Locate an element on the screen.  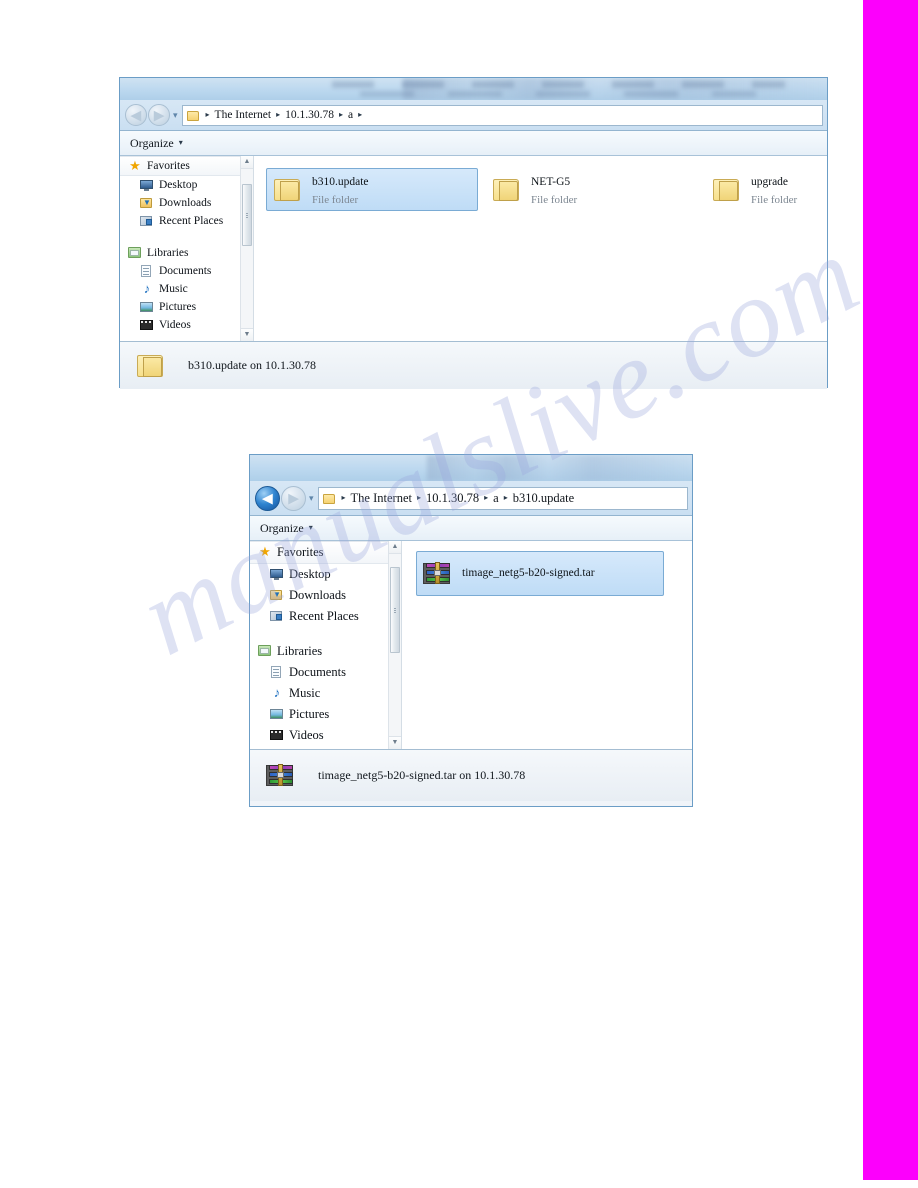
address-bar: ◀ ▶ ▾ ▸ The Internet ▸ 10.1.30.78 ▸ a ▸ is located at coordinates (473, 115).